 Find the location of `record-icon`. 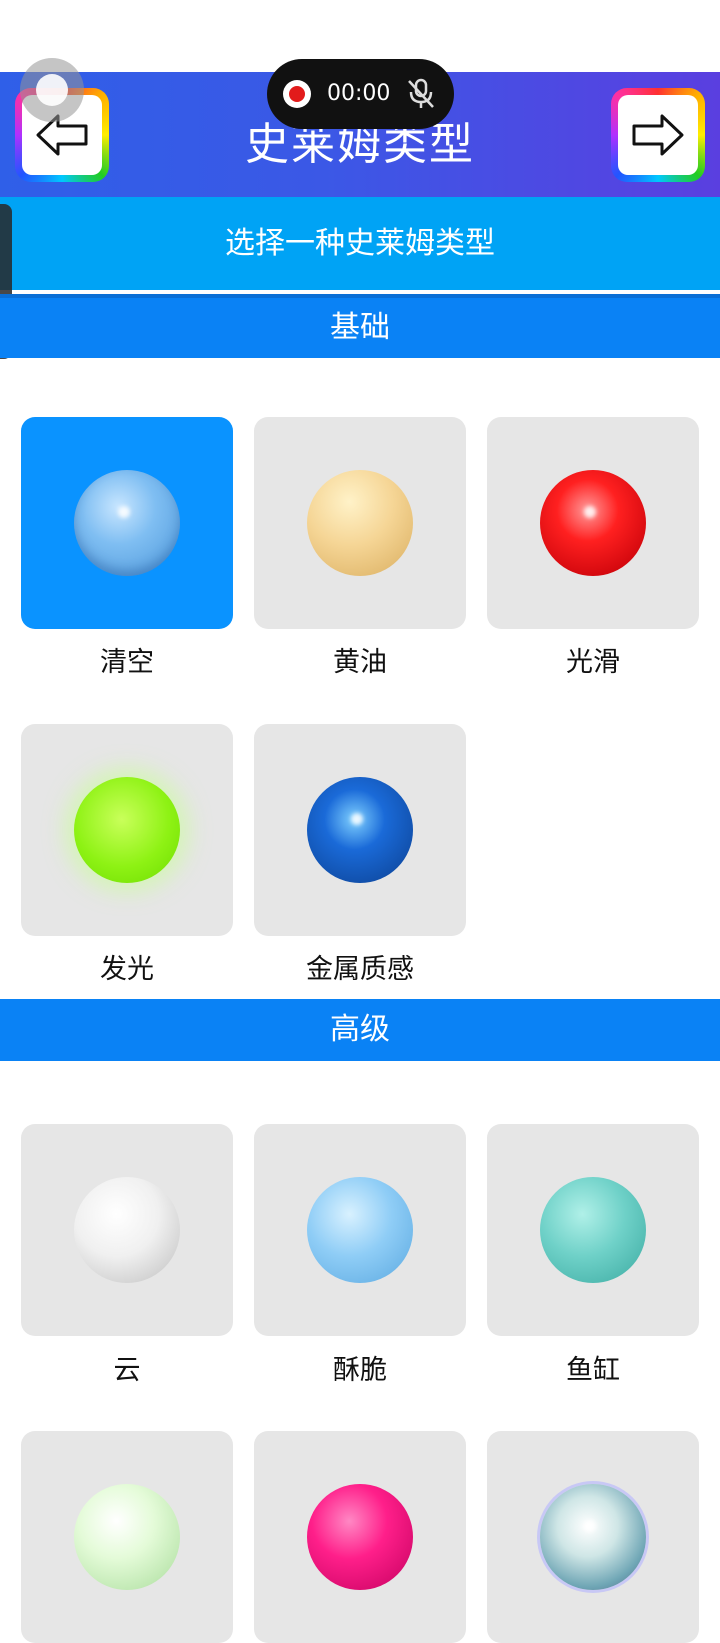

record-icon is located at coordinates (297, 94).